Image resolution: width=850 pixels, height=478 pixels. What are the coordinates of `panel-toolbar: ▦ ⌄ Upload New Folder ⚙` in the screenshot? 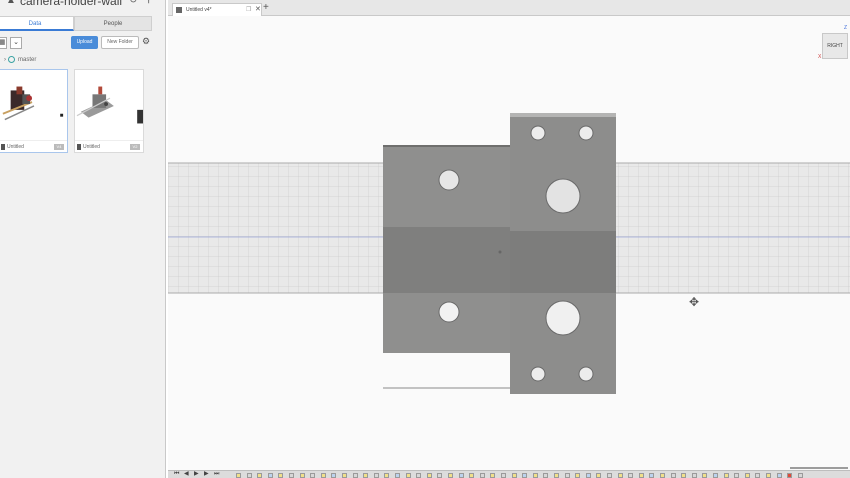 It's located at (83, 43).